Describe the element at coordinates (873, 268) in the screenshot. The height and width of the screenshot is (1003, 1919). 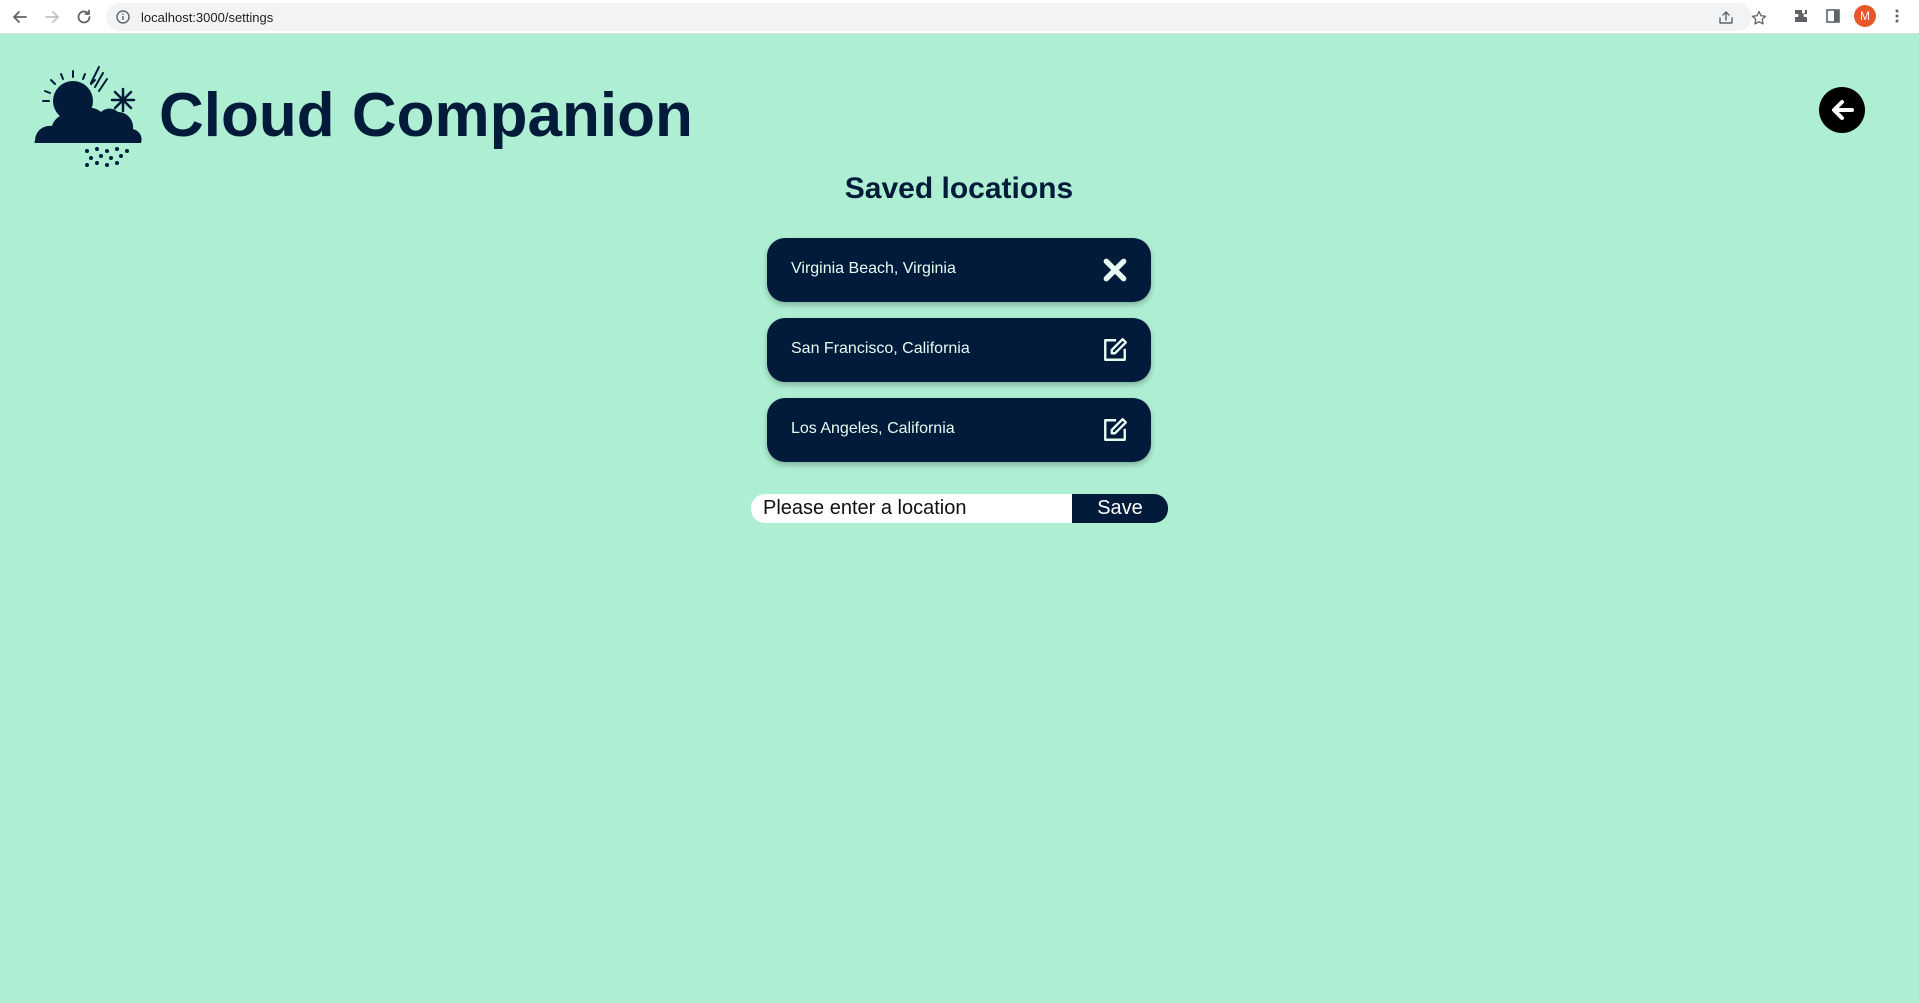
I see `location-label: Virginia Beach, Virginia` at that location.